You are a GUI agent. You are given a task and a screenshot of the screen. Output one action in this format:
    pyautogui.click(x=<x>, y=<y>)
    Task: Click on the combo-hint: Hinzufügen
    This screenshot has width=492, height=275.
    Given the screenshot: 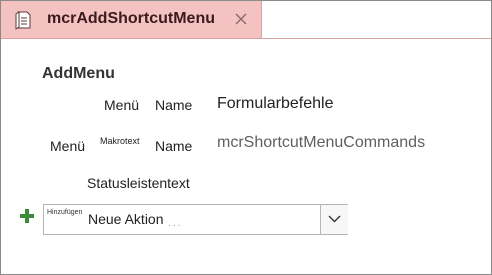 What is the action you would take?
    pyautogui.click(x=65, y=212)
    